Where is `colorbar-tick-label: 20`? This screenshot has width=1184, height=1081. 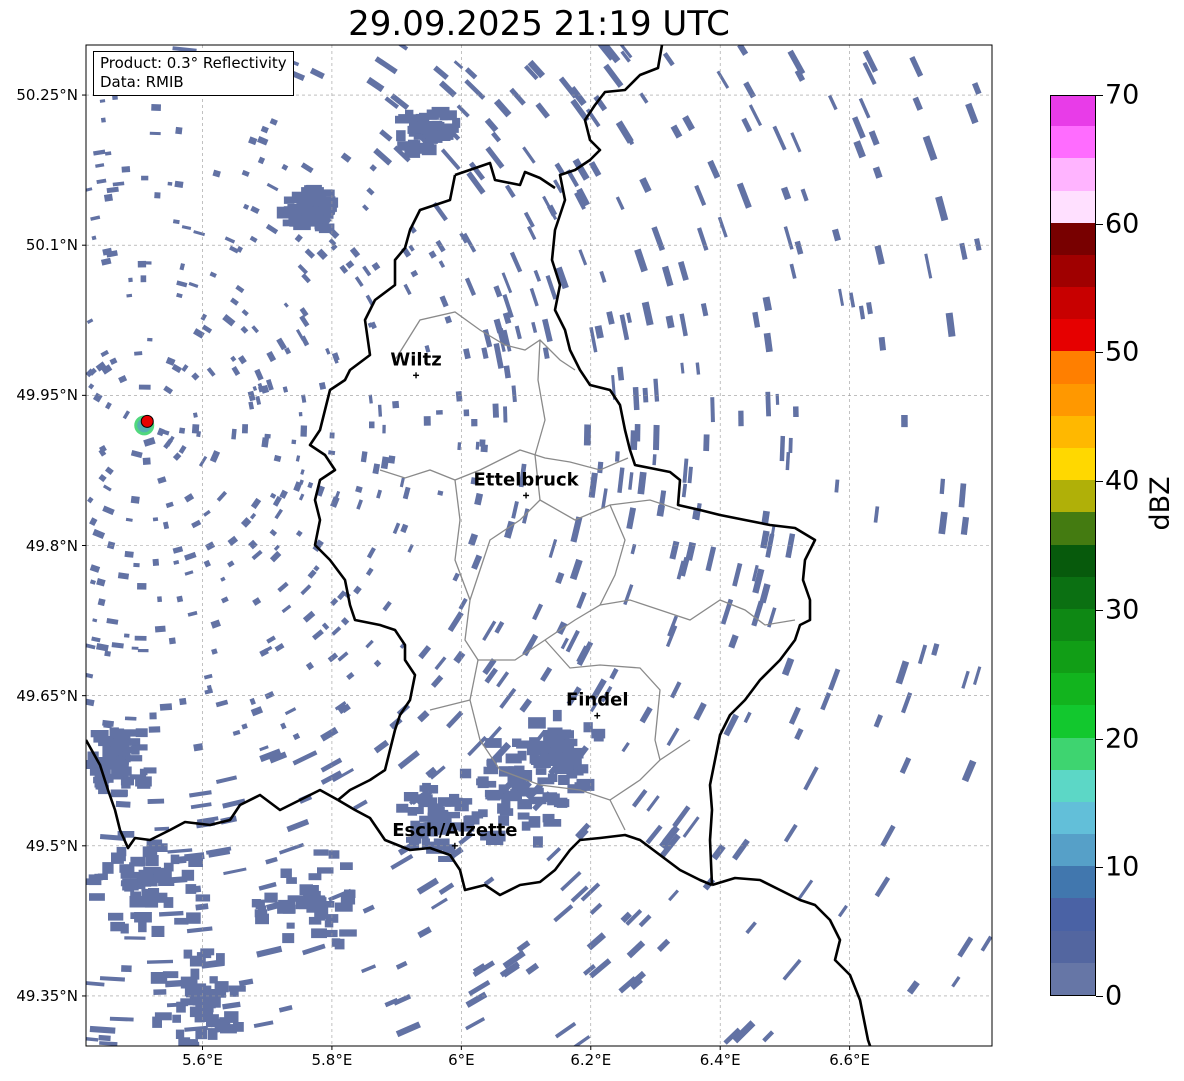 colorbar-tick-label: 20 is located at coordinates (1122, 739).